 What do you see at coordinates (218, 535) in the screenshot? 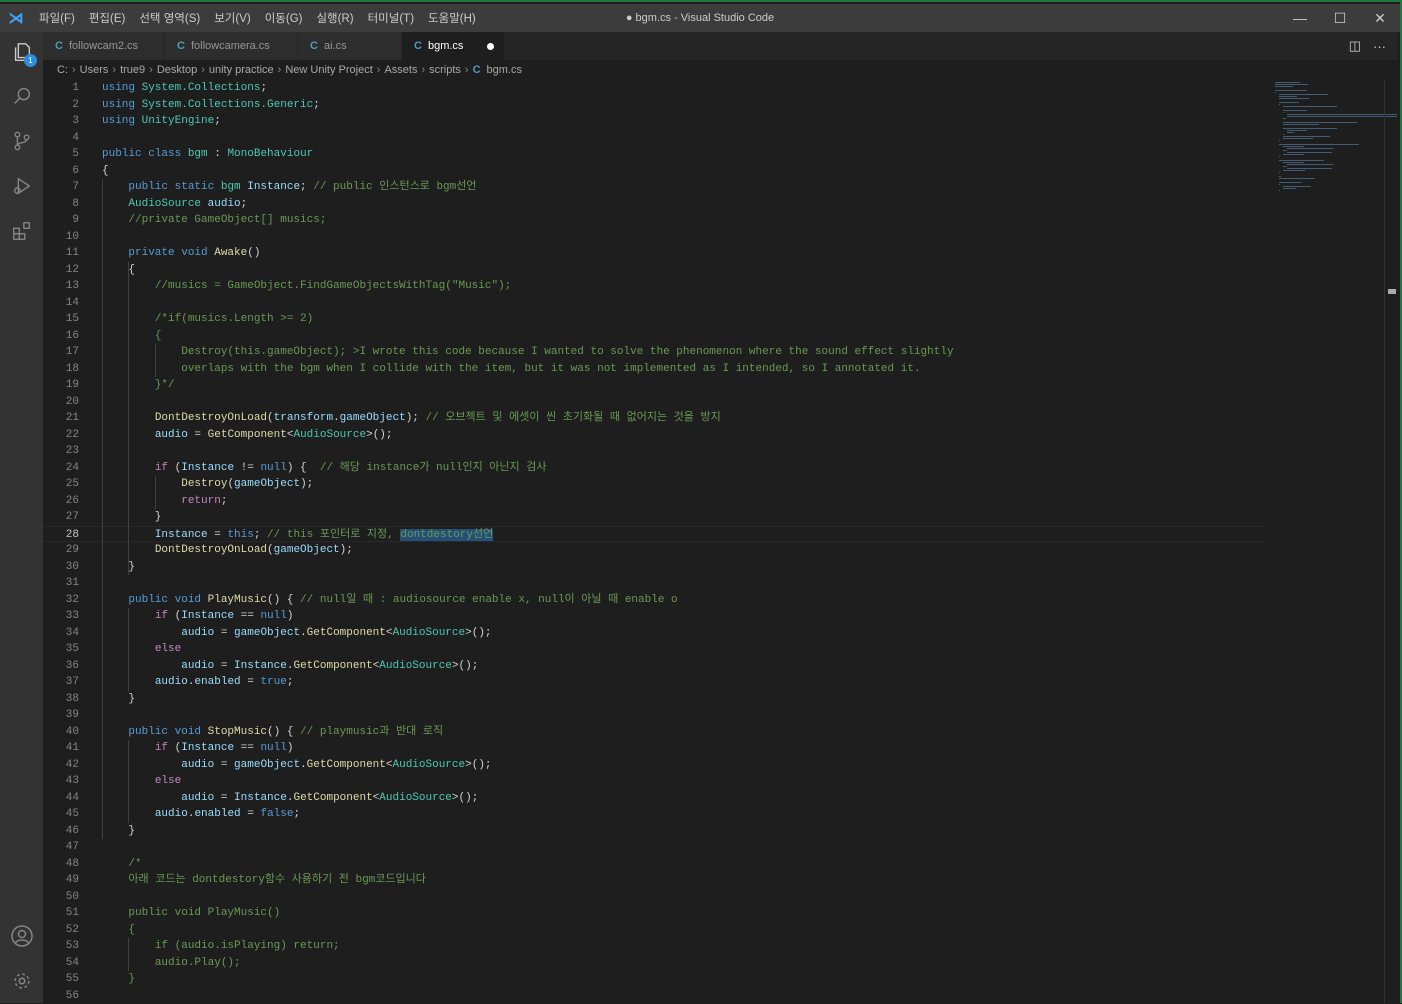
I see `code-token: =` at bounding box center [218, 535].